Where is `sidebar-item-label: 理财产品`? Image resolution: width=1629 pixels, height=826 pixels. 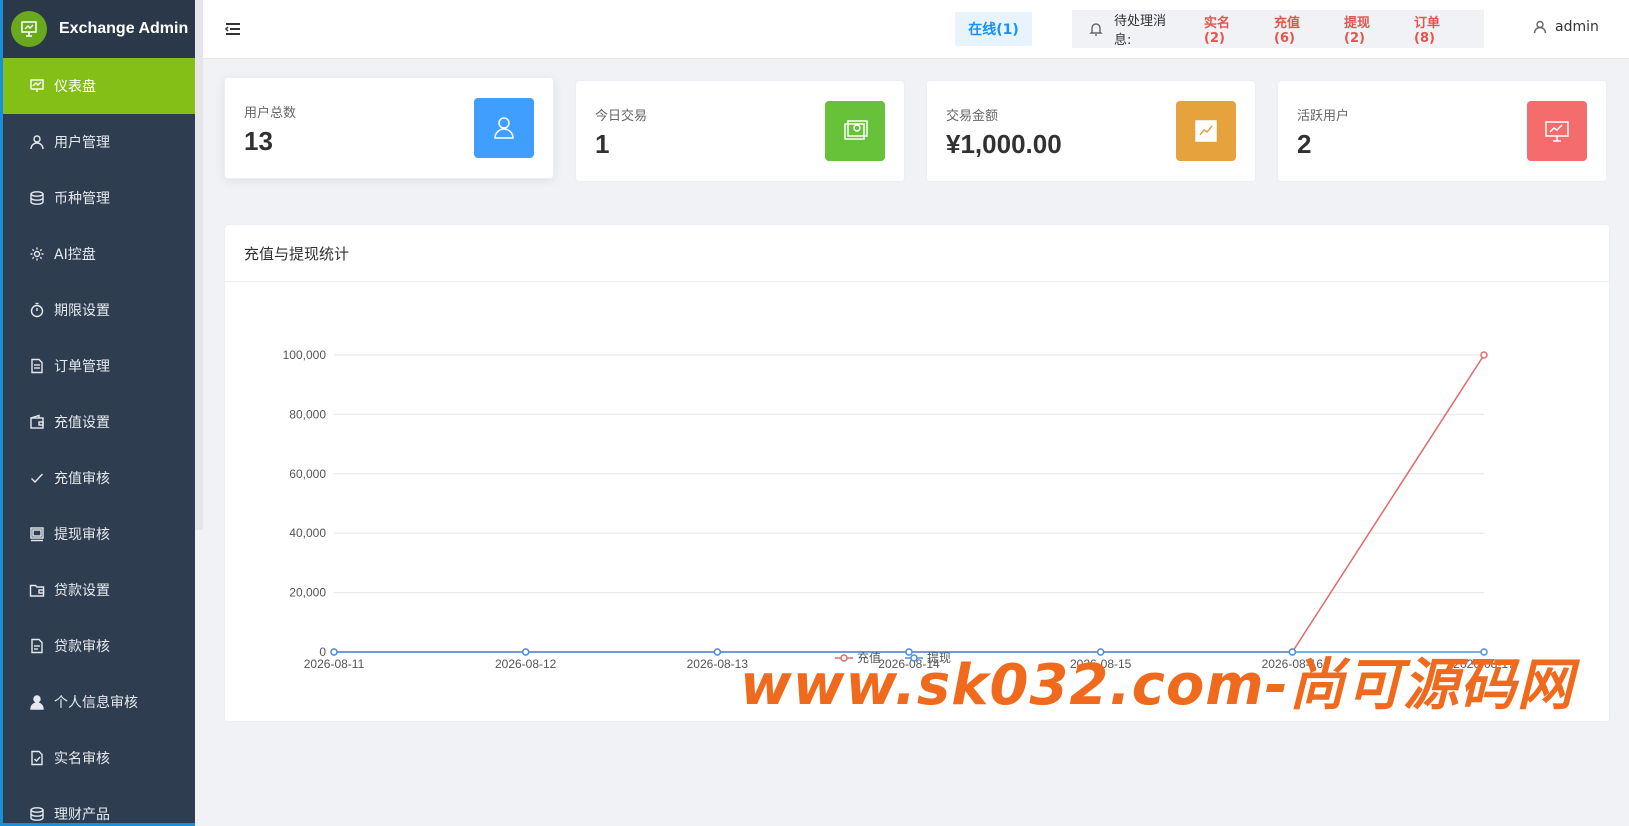 sidebar-item-label: 理财产品 is located at coordinates (82, 815).